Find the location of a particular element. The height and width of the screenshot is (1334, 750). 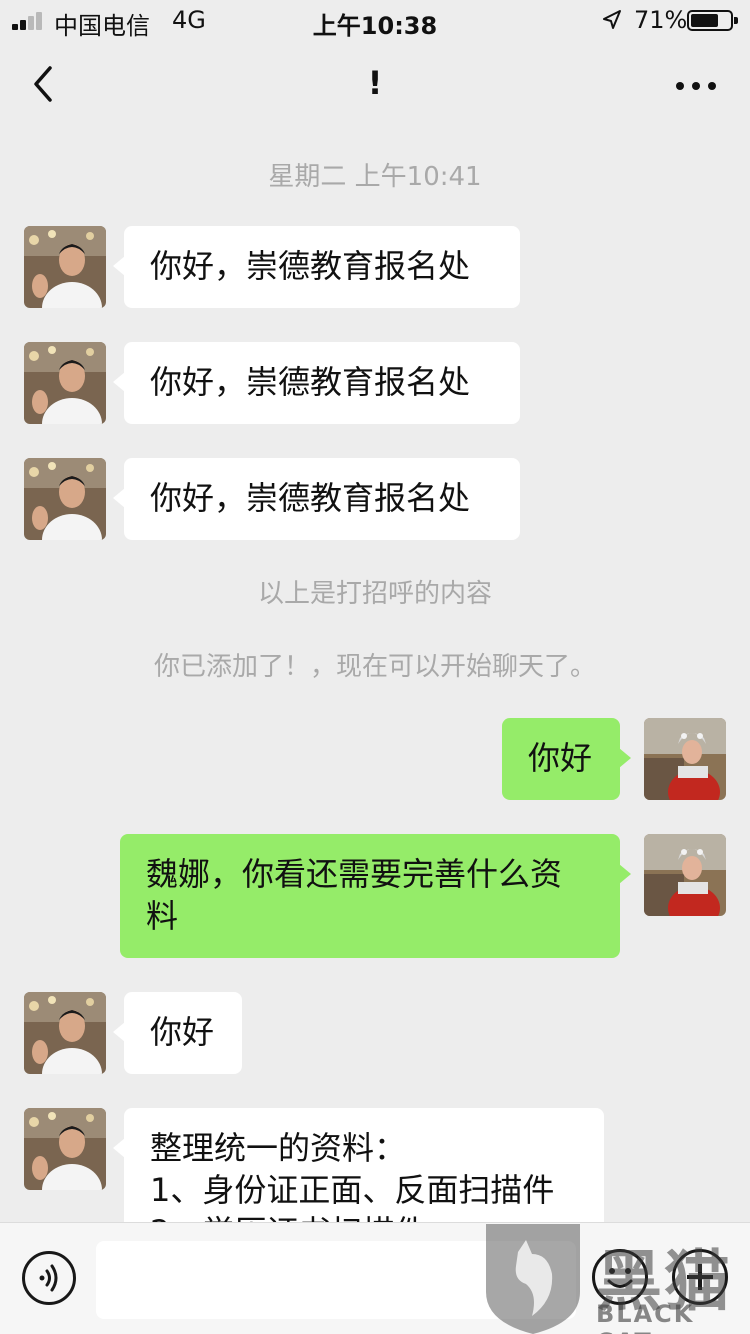

battery-icon is located at coordinates (712, 20).